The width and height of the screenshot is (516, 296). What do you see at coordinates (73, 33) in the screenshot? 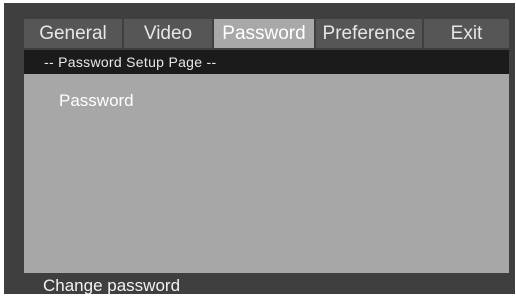
I see `tab-general: General` at bounding box center [73, 33].